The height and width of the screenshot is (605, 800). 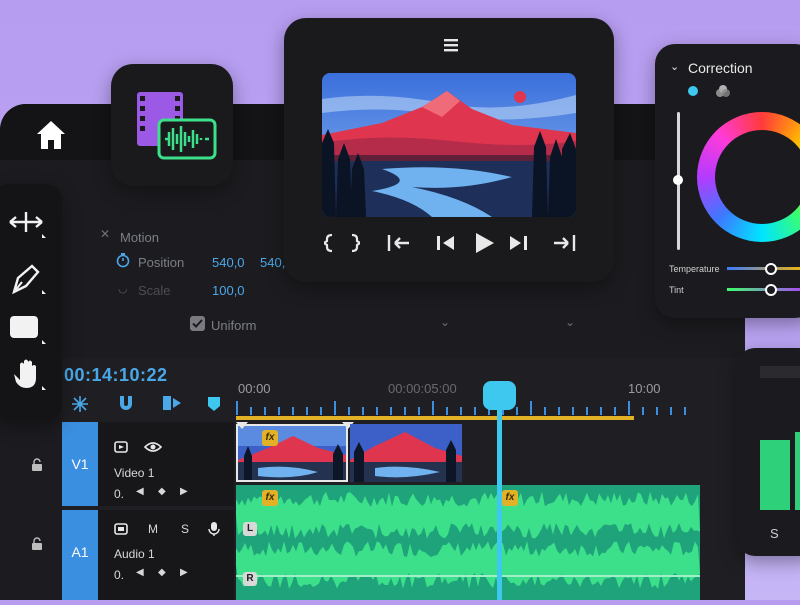 I want to click on home-icon, so click(x=51, y=135).